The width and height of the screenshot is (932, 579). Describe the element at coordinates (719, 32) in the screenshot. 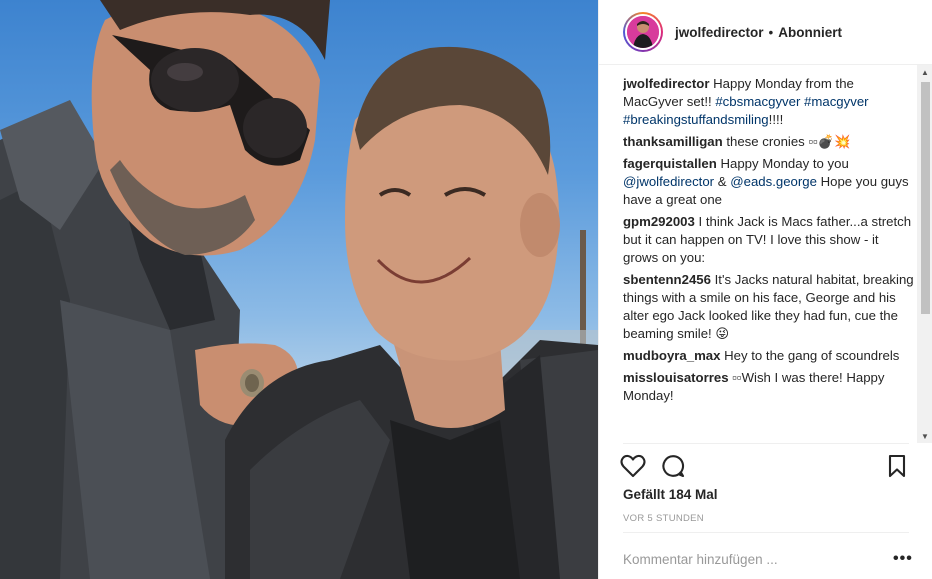

I see `header-username: jwolfedirector` at that location.